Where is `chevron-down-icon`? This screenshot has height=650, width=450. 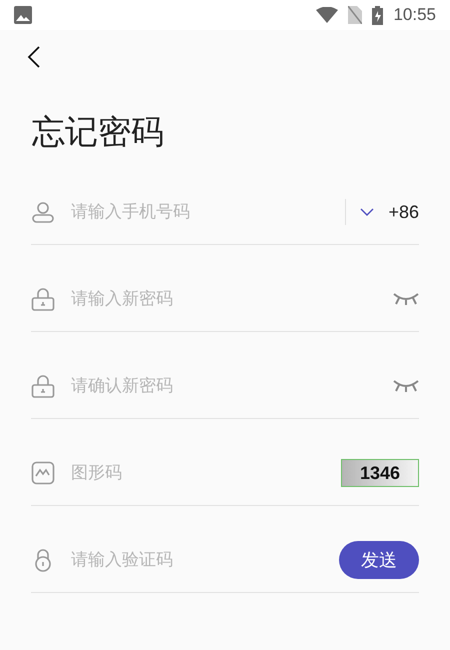
chevron-down-icon is located at coordinates (367, 212).